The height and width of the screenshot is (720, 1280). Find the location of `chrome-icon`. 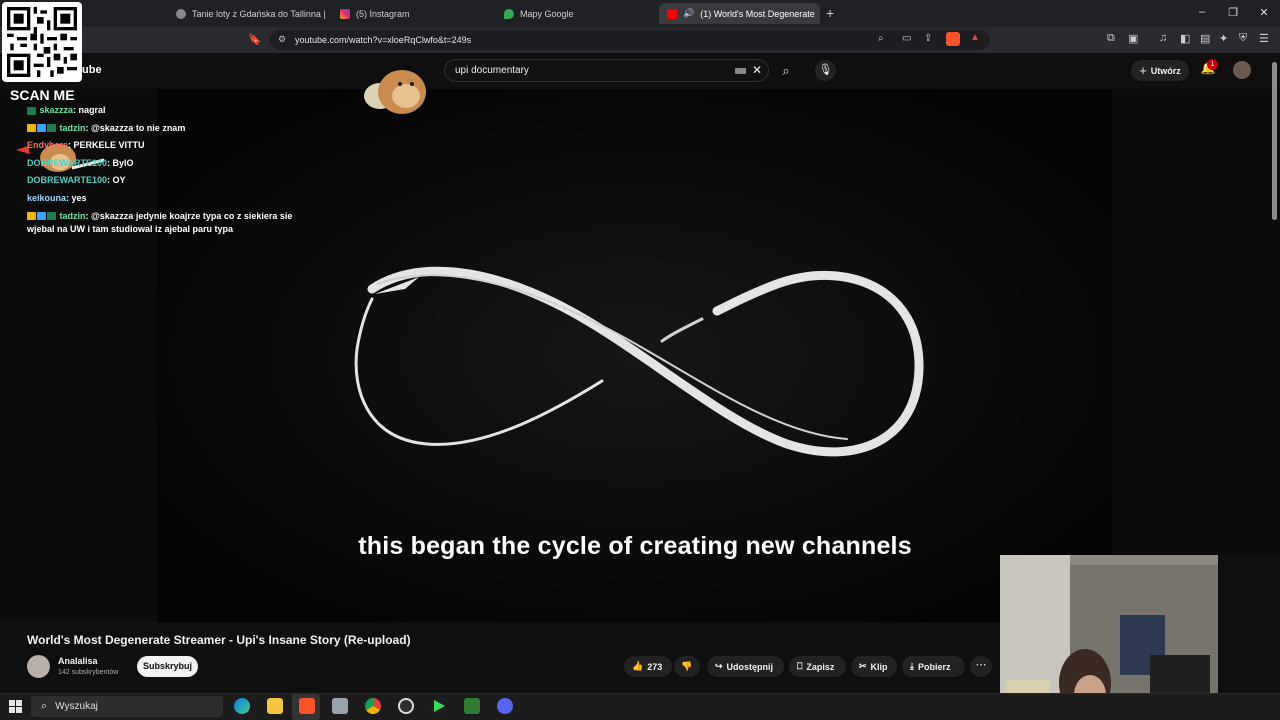

chrome-icon is located at coordinates (373, 706).